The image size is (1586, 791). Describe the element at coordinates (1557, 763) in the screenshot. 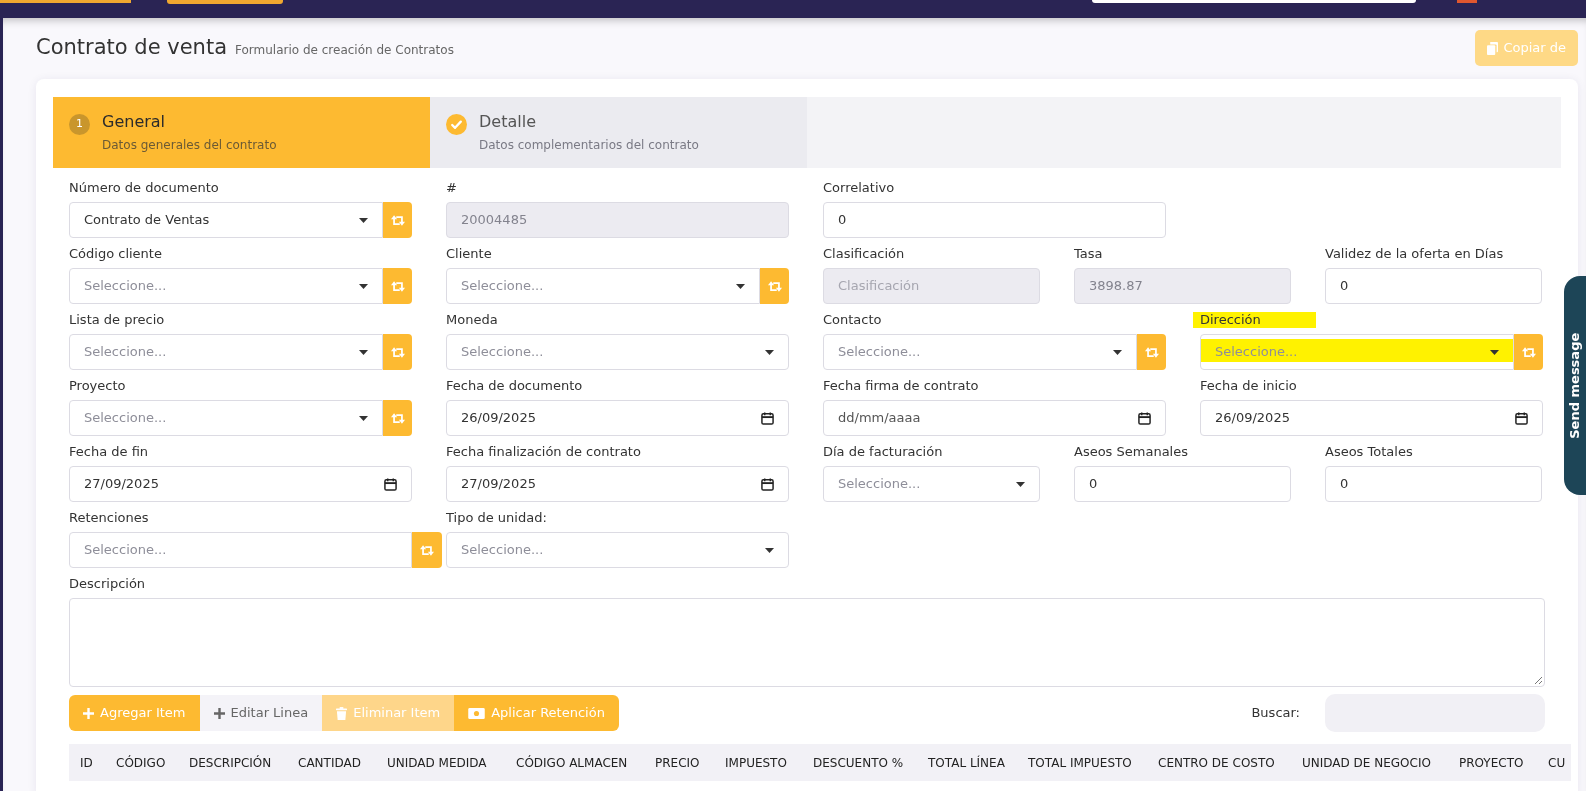

I see `column-header: CU` at that location.